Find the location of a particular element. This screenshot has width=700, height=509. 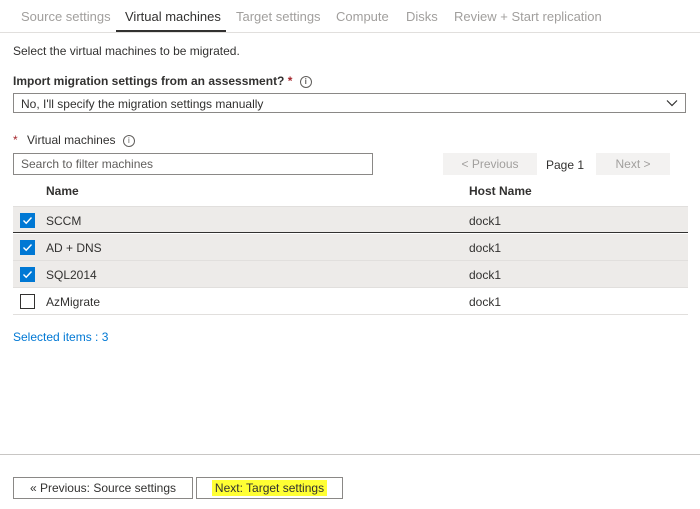

column-header-host-name: Host Name is located at coordinates (500, 191).